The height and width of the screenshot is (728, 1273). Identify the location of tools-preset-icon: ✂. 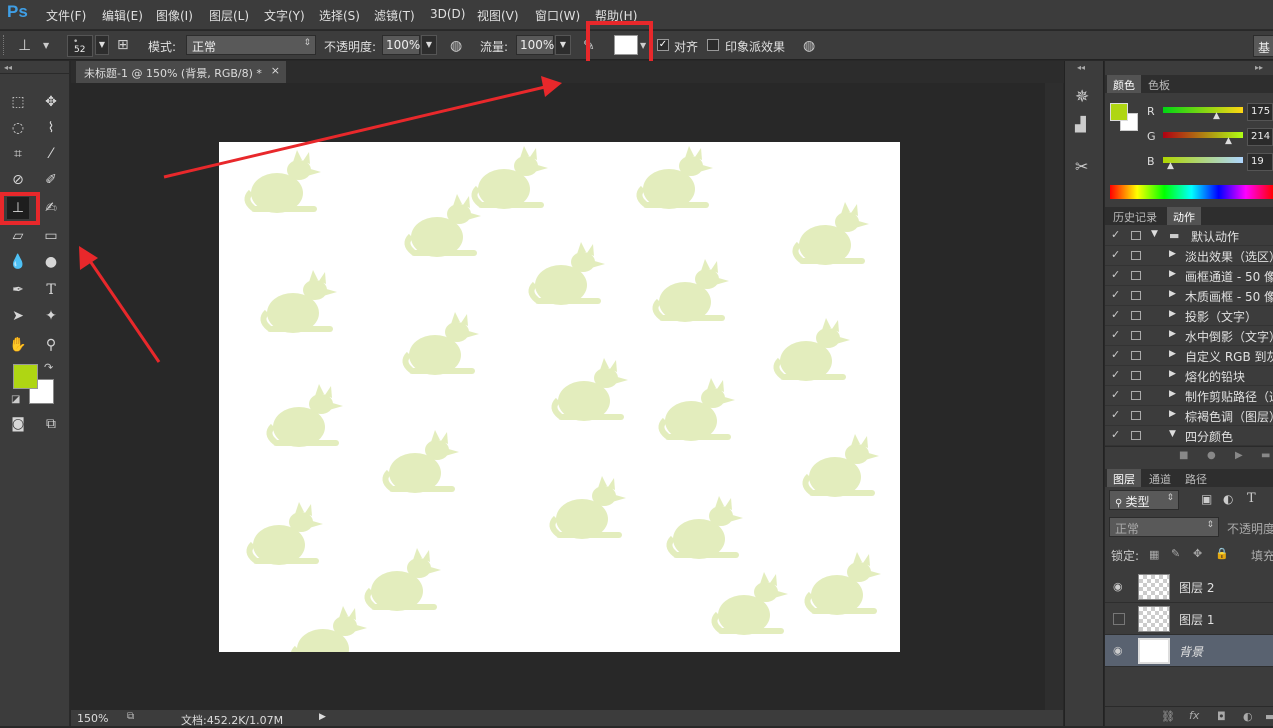
(1081, 166).